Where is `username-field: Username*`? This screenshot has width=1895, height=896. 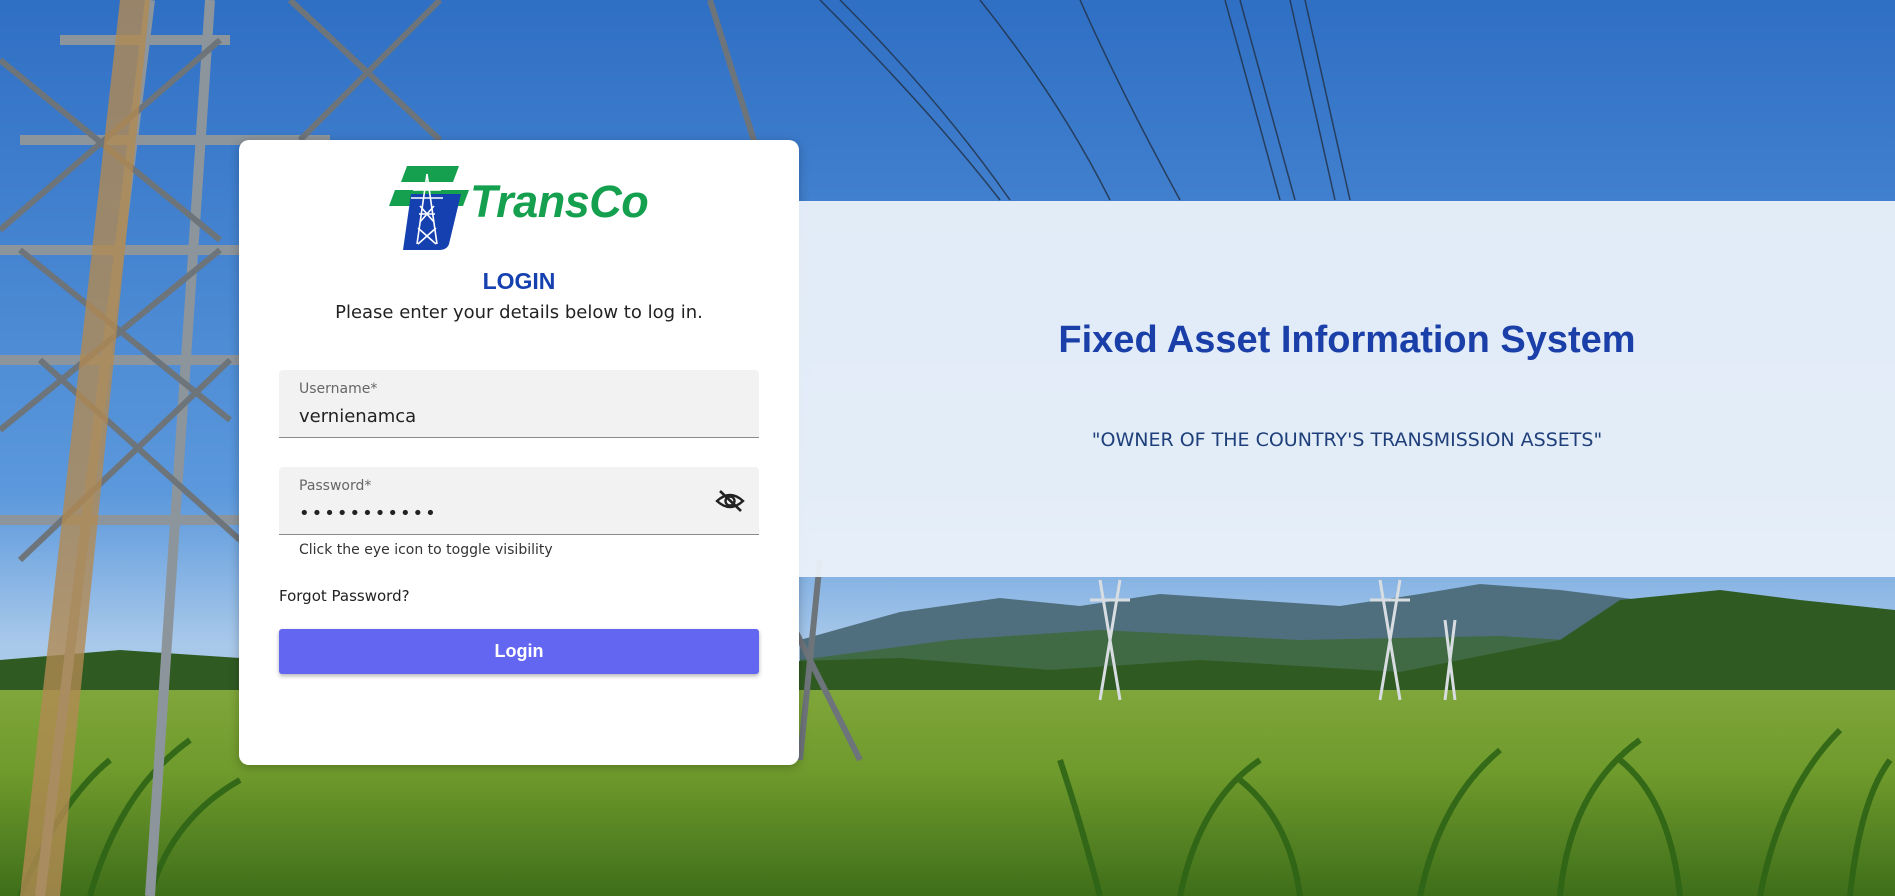
username-field: Username* is located at coordinates (519, 404).